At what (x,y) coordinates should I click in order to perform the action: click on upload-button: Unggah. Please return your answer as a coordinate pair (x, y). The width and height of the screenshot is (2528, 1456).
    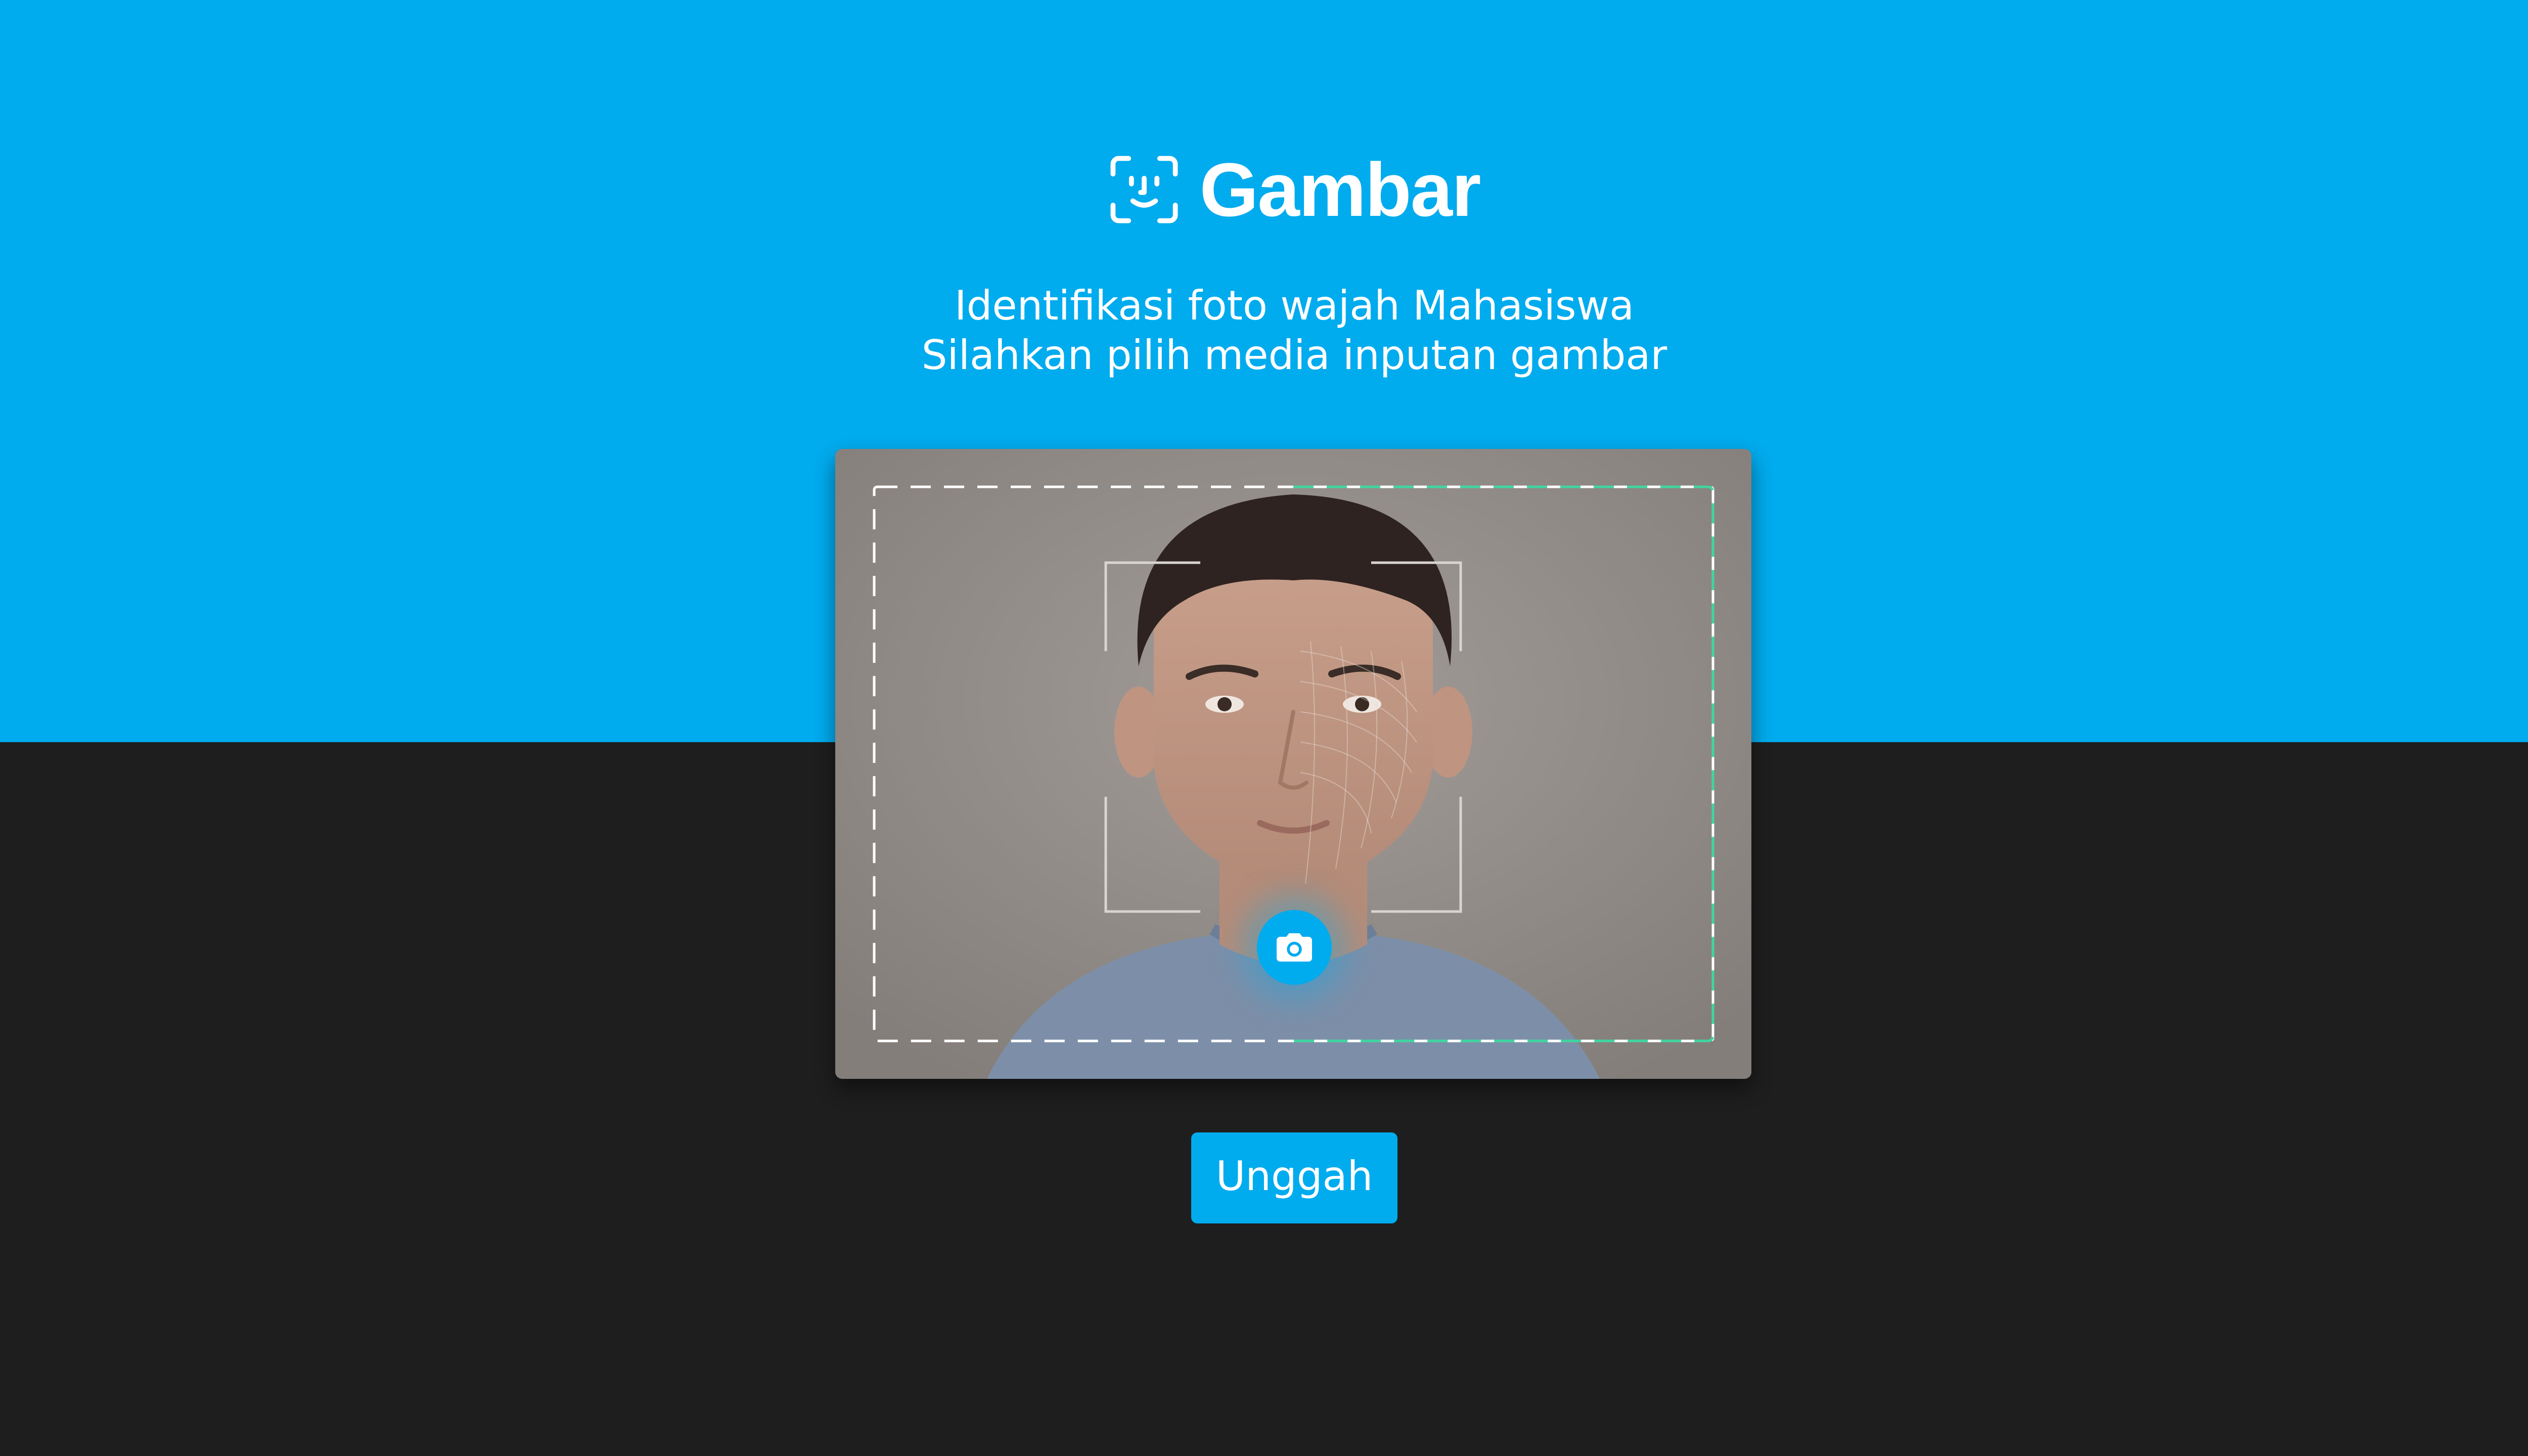
    Looking at the image, I should click on (1294, 1177).